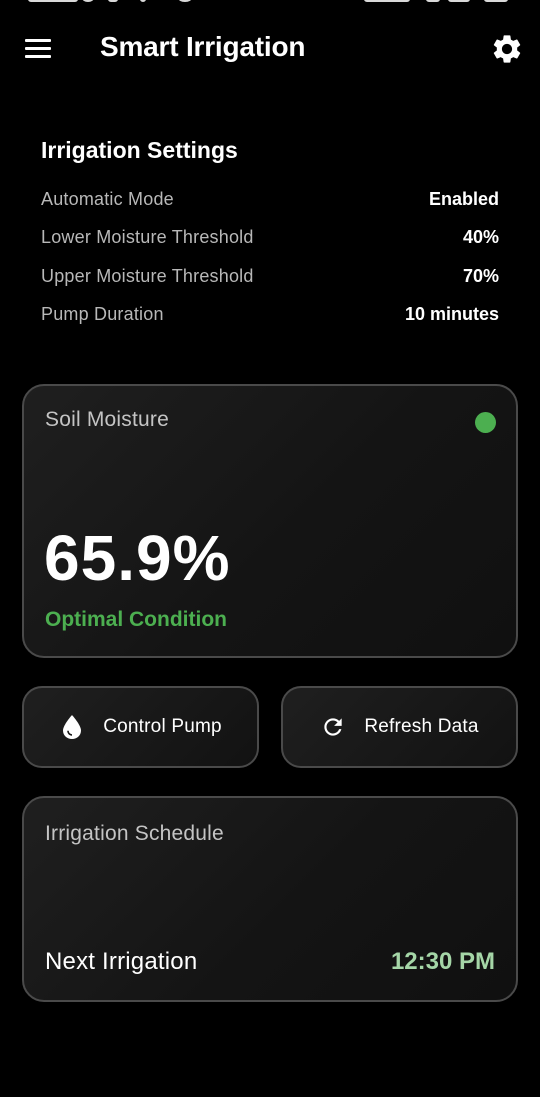 This screenshot has height=1097, width=540. Describe the element at coordinates (451, 314) in the screenshot. I see `setting-value: 10 minutes` at that location.